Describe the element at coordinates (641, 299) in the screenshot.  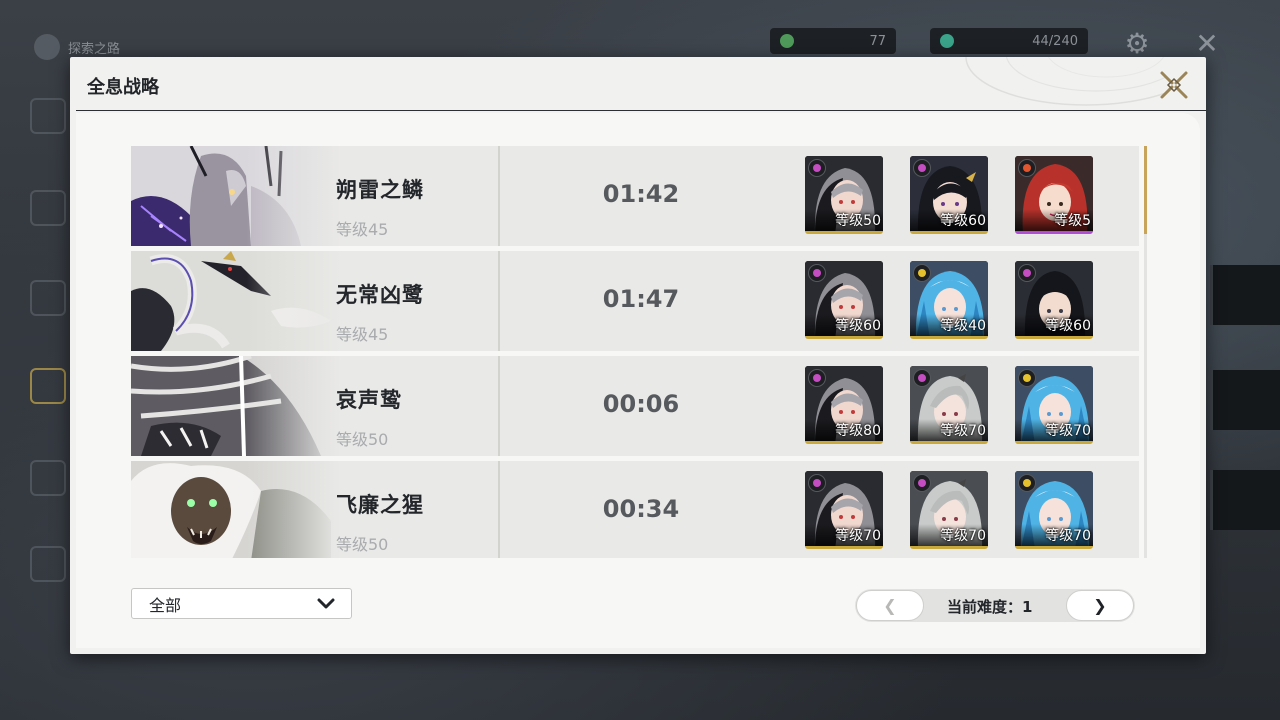
I see `clear-time: 01:47` at that location.